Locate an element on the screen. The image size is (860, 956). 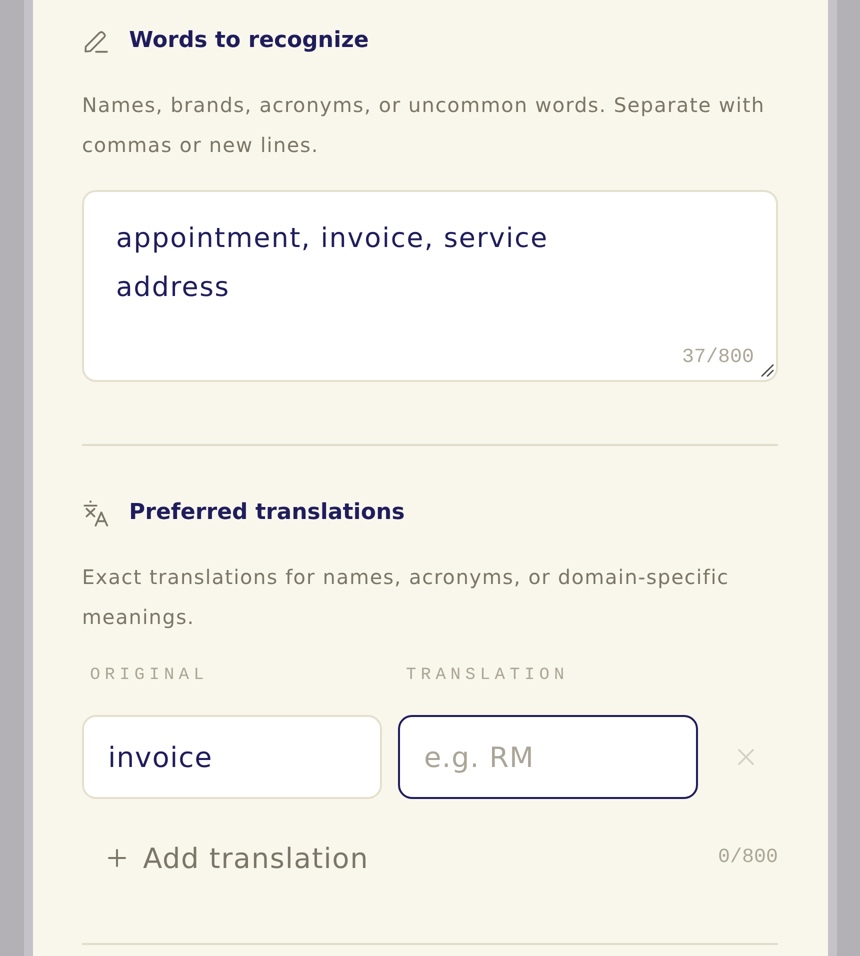
translate-icon is located at coordinates (96, 513).